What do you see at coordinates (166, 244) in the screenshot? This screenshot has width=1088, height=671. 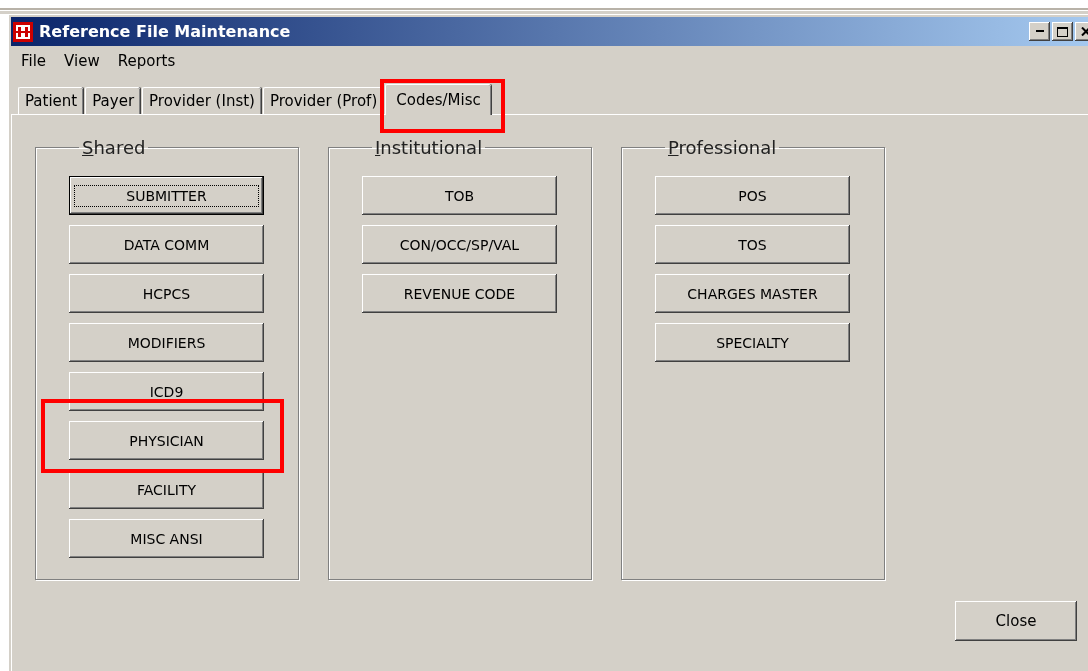 I see `option-button: DATA COMM` at bounding box center [166, 244].